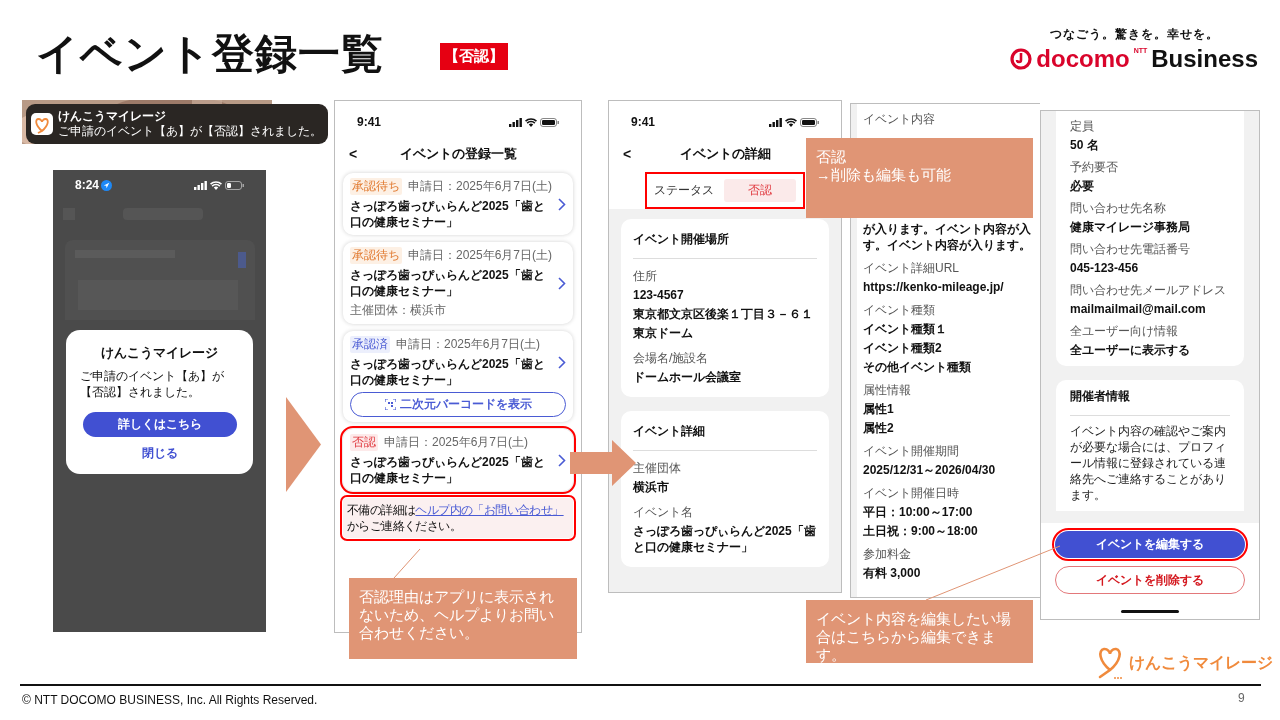 The image size is (1280, 720). I want to click on dialog-title: けんこうマイレージ, so click(159, 353).